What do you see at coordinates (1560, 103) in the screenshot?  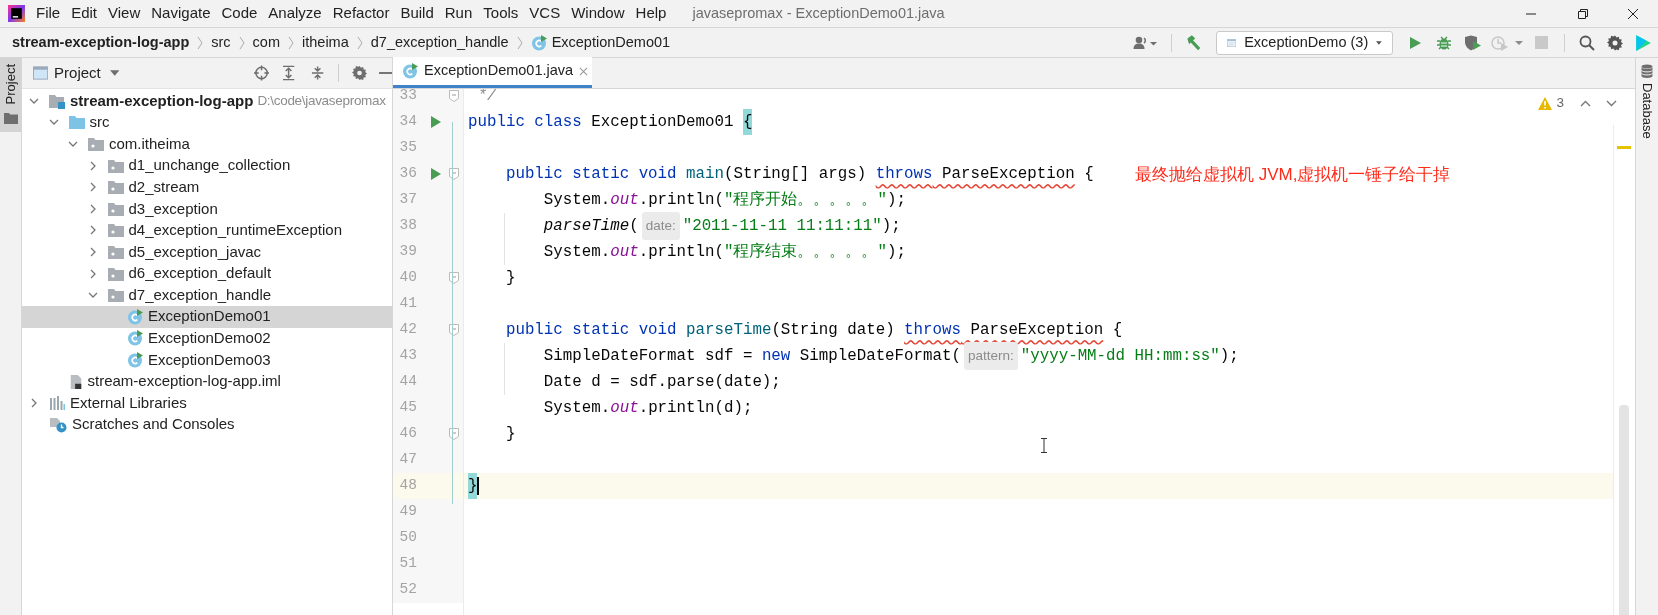 I see `warning-count: 3` at bounding box center [1560, 103].